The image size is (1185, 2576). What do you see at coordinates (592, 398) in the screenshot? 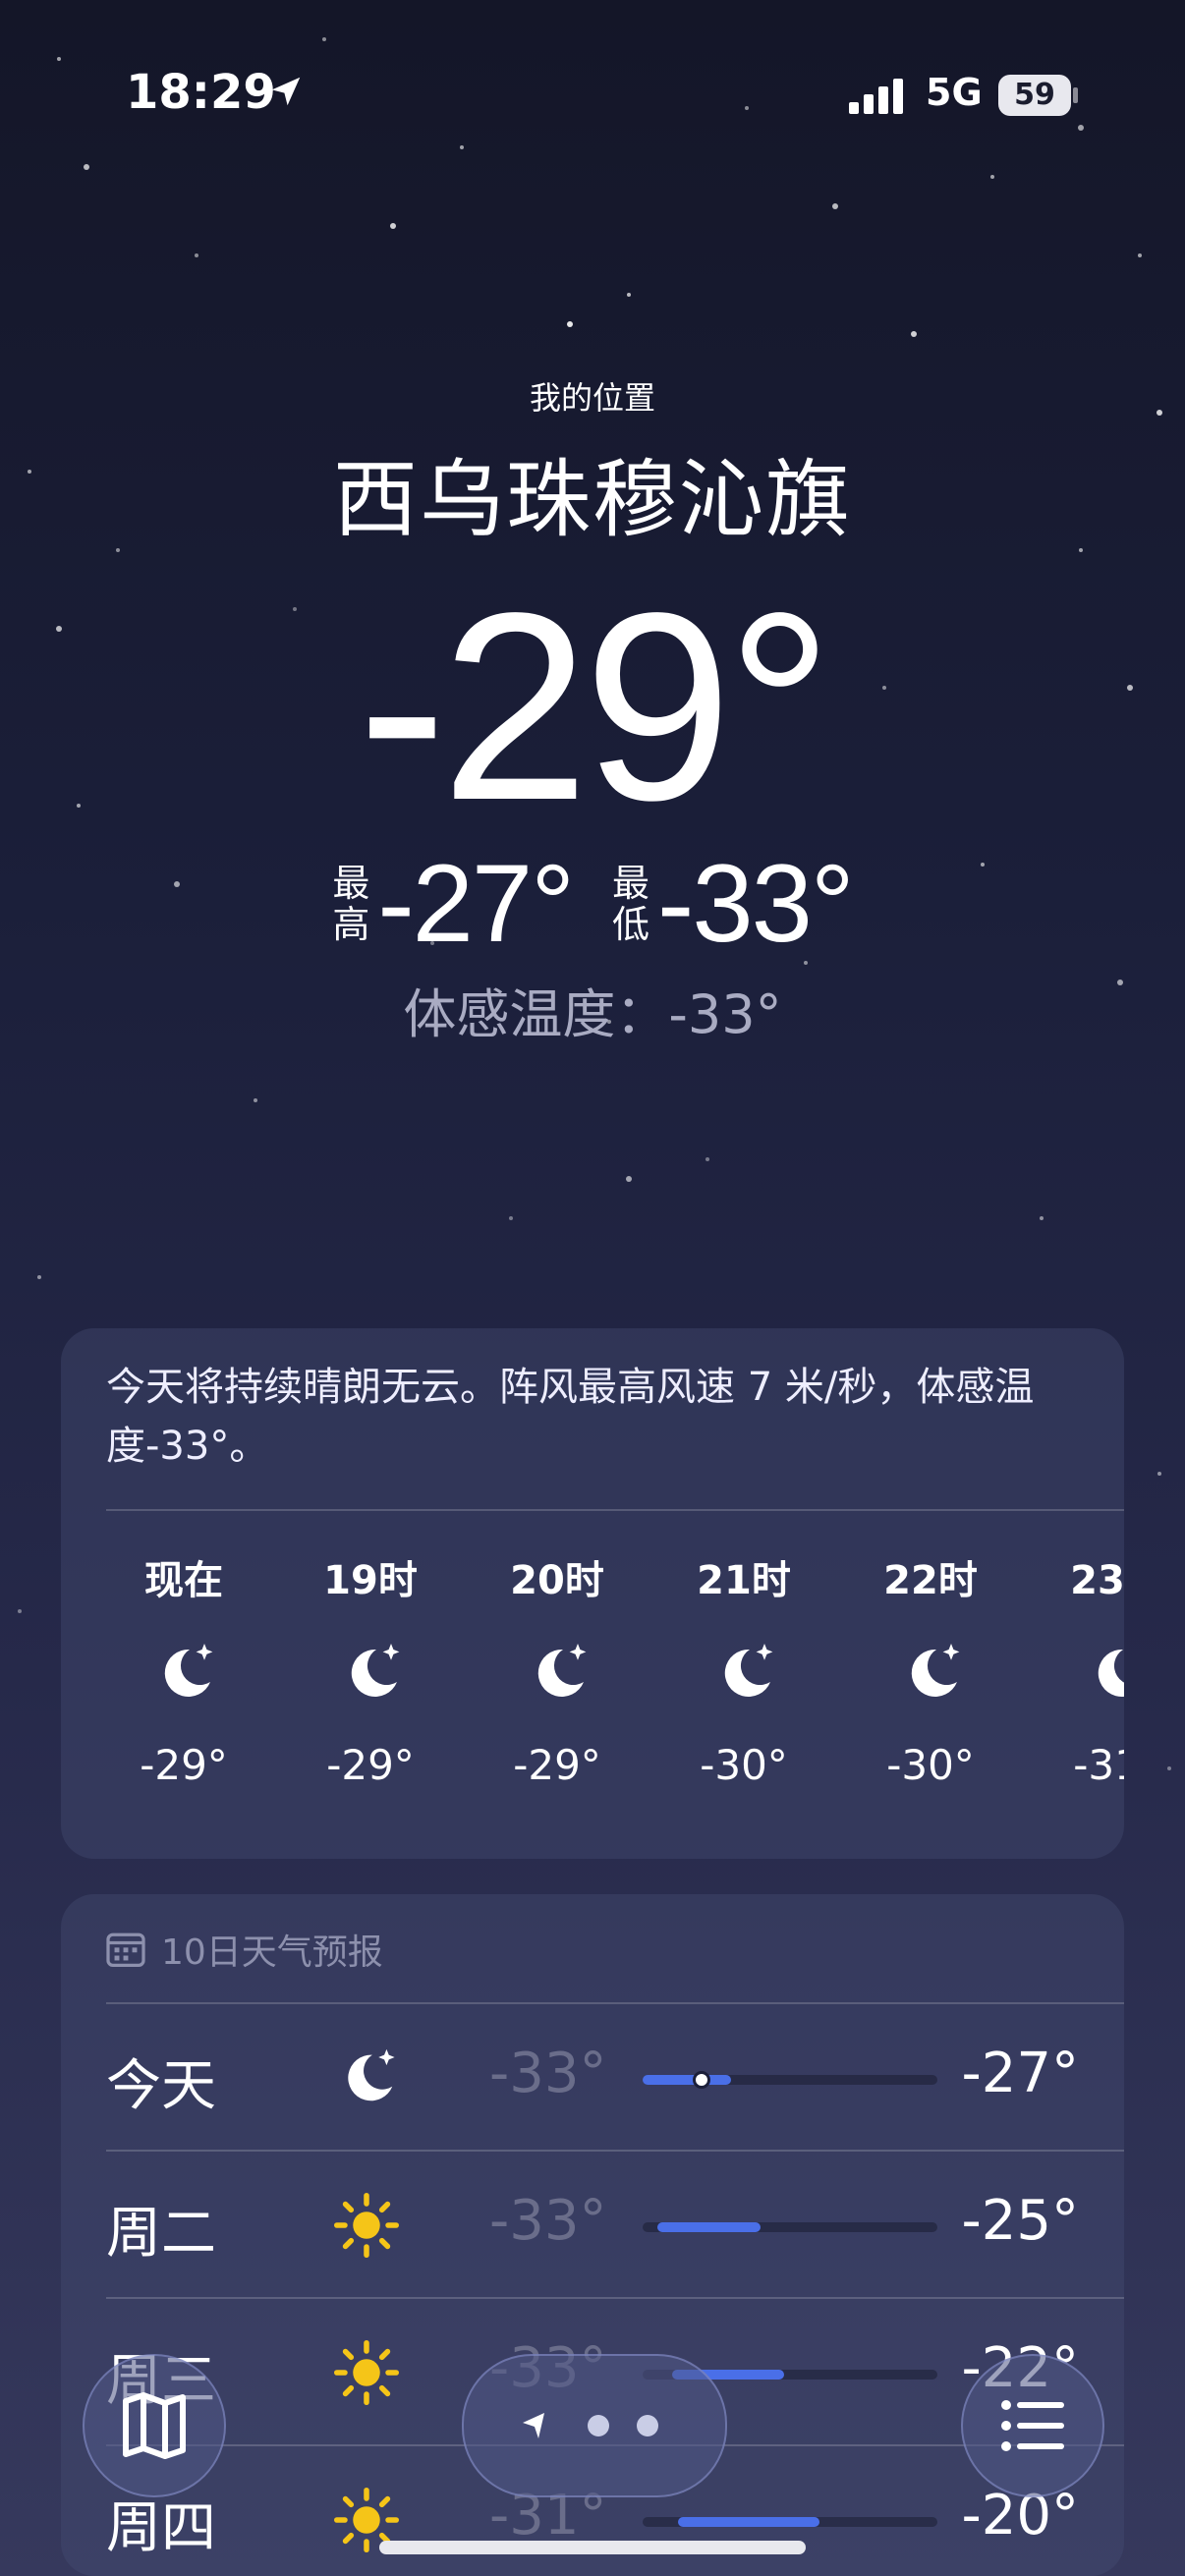
I see `location-label: 我的位置` at bounding box center [592, 398].